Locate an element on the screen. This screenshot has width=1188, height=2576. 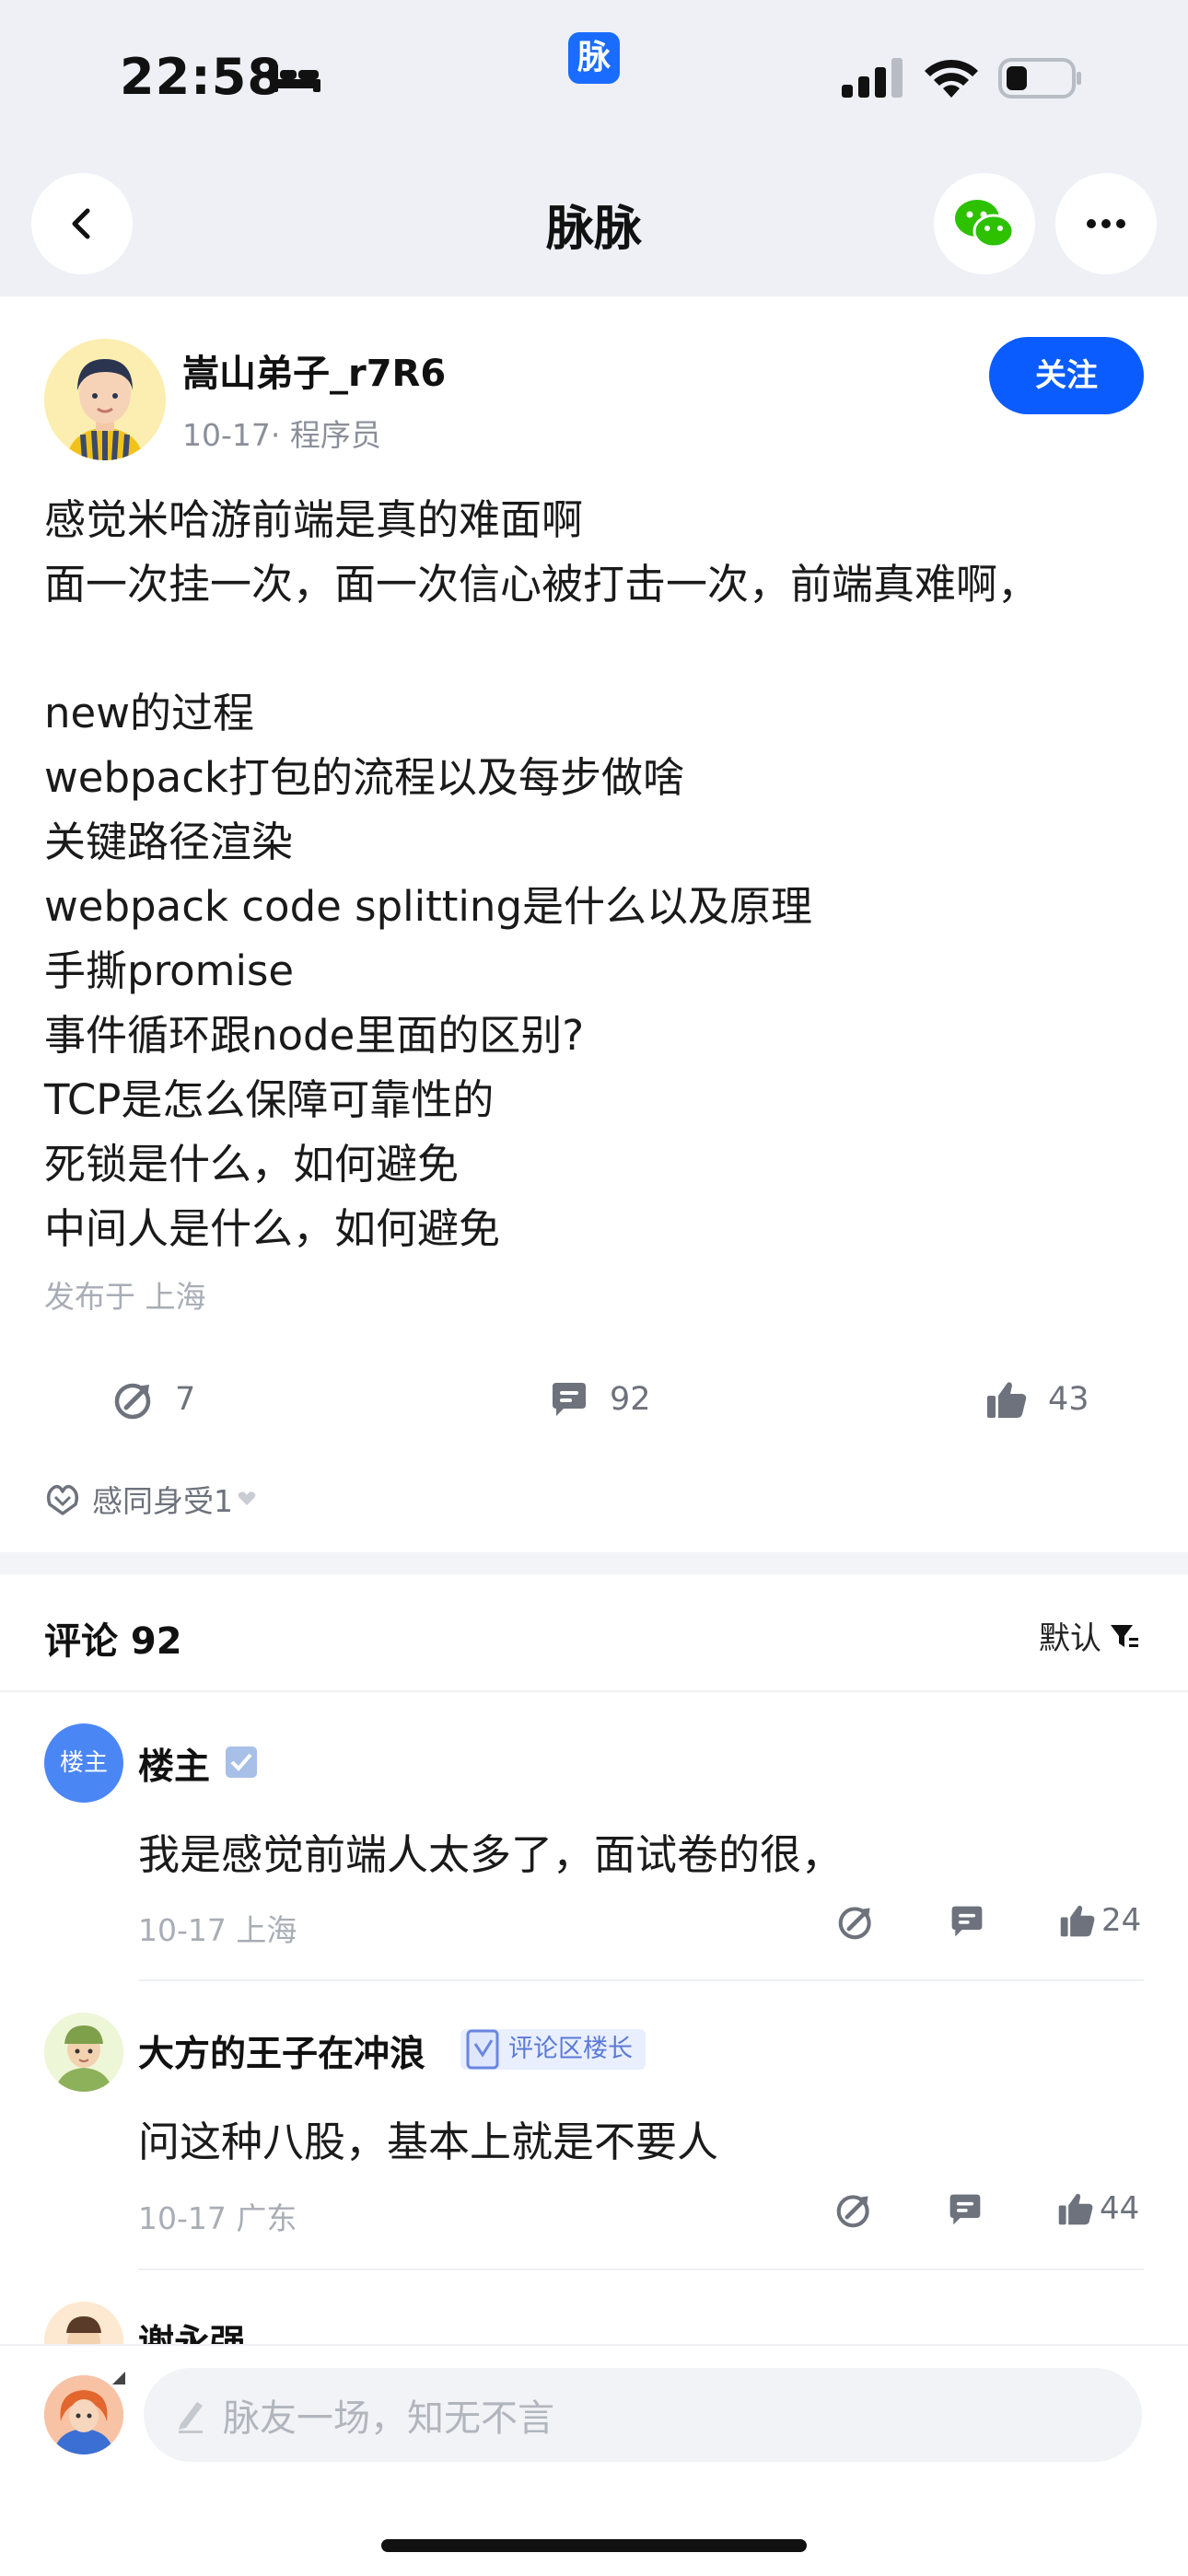
comment-text: 我是感觉前端人太多了，面试卷的很， is located at coordinates (491, 1854).